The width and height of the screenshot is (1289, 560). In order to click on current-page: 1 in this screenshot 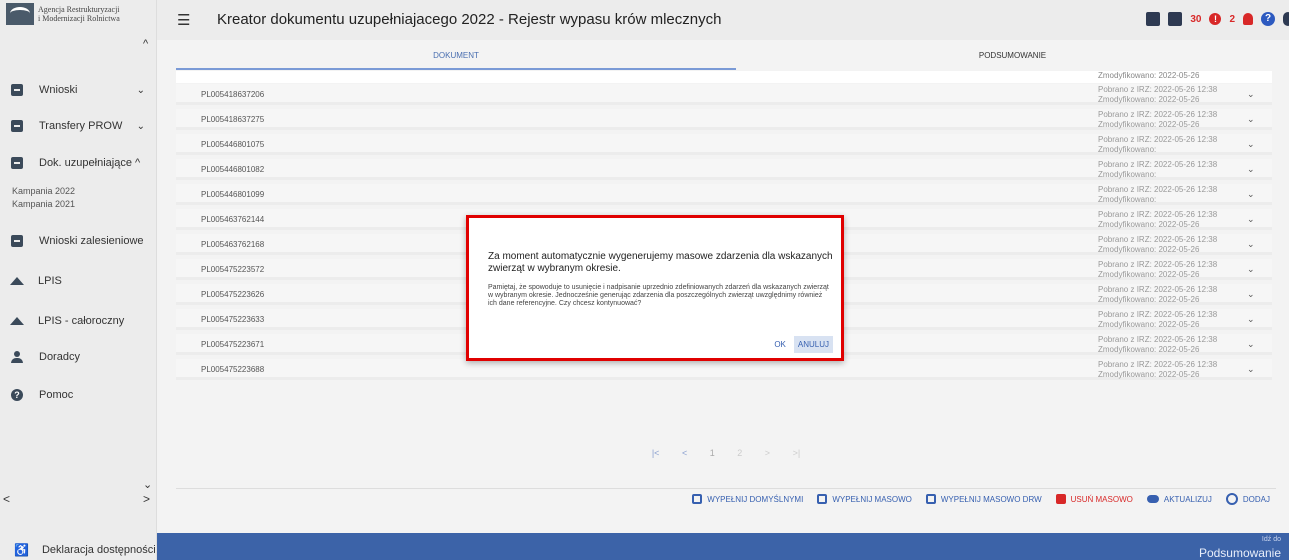, I will do `click(712, 453)`.